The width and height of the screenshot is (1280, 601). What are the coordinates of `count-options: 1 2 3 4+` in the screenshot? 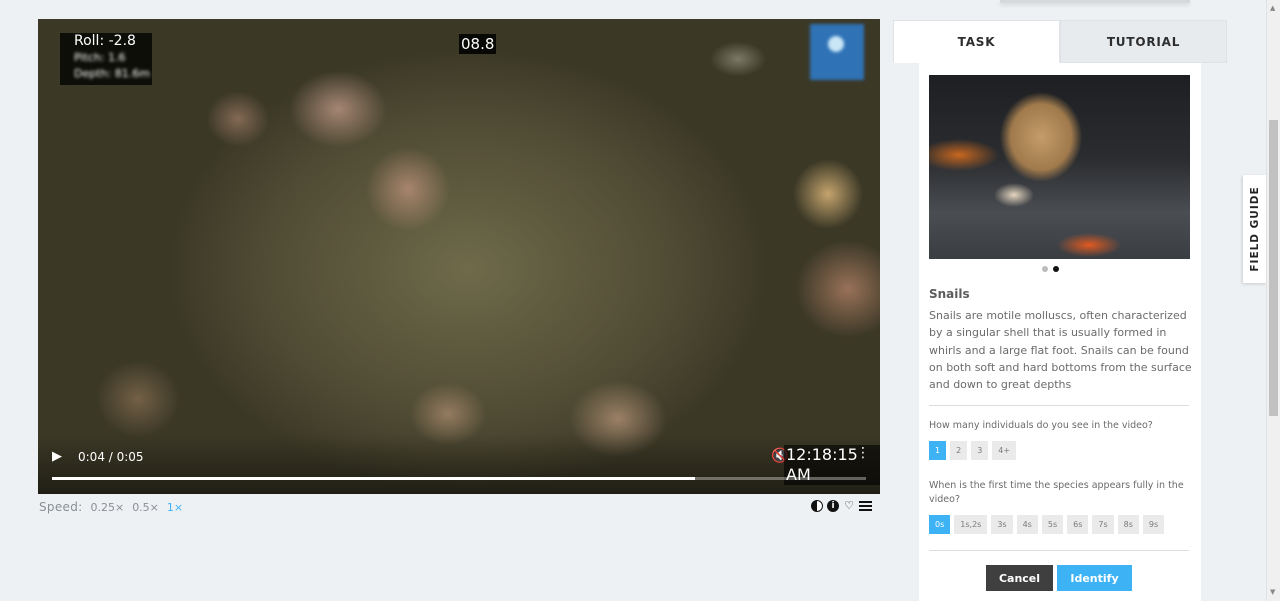 It's located at (973, 450).